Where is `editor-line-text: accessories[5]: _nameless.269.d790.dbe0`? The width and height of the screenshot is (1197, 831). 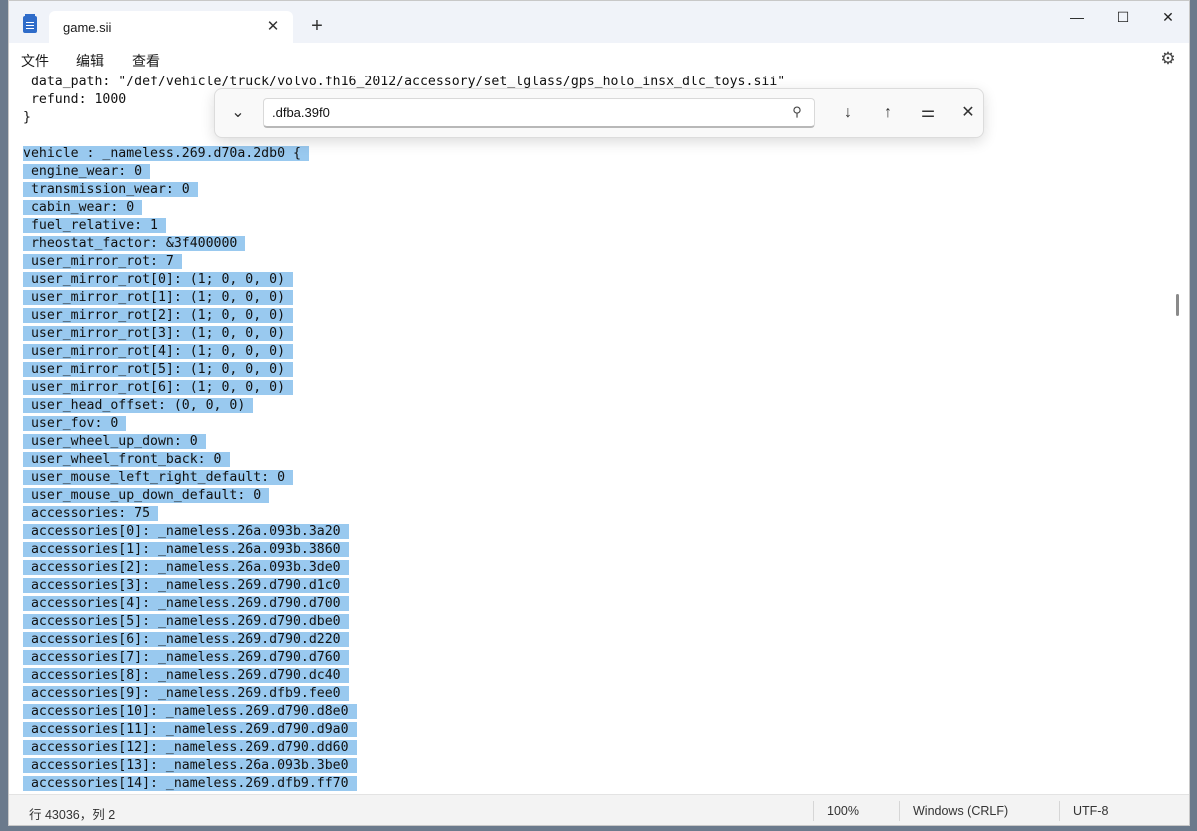
editor-line-text: accessories[5]: _nameless.269.d790.dbe0 is located at coordinates (186, 621).